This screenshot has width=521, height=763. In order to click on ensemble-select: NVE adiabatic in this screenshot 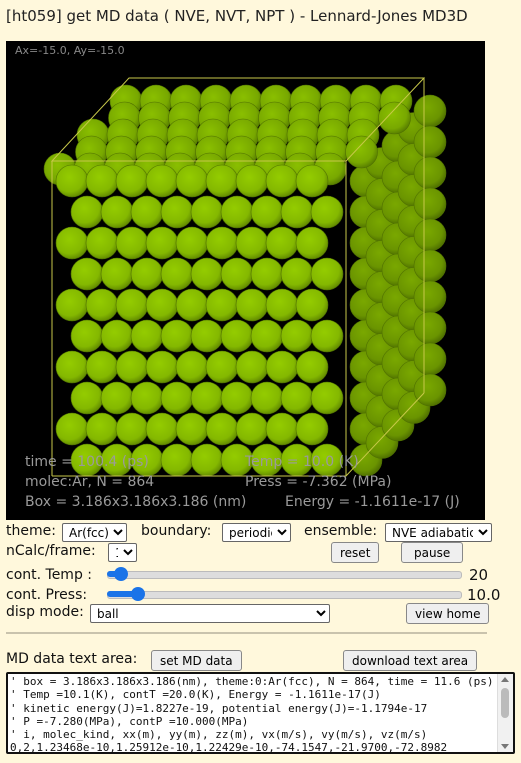, I will do `click(438, 532)`.